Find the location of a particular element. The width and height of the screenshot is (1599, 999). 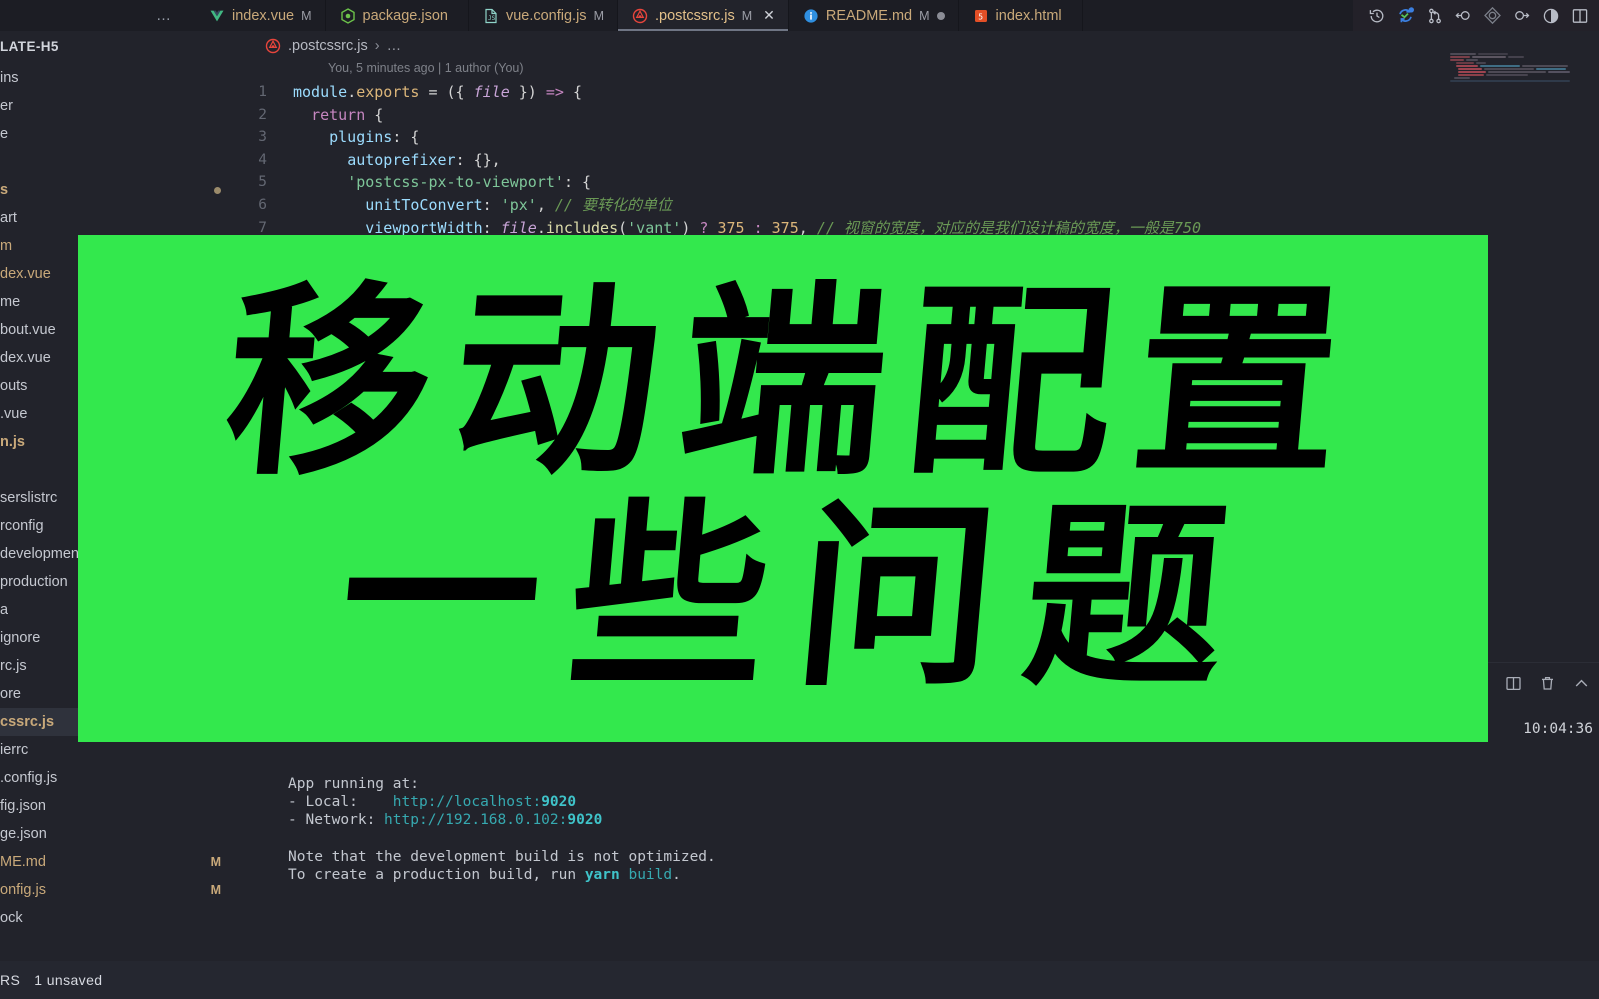

tab-postcssrc-js: .postcssrc.js M ✕ is located at coordinates (703, 15).